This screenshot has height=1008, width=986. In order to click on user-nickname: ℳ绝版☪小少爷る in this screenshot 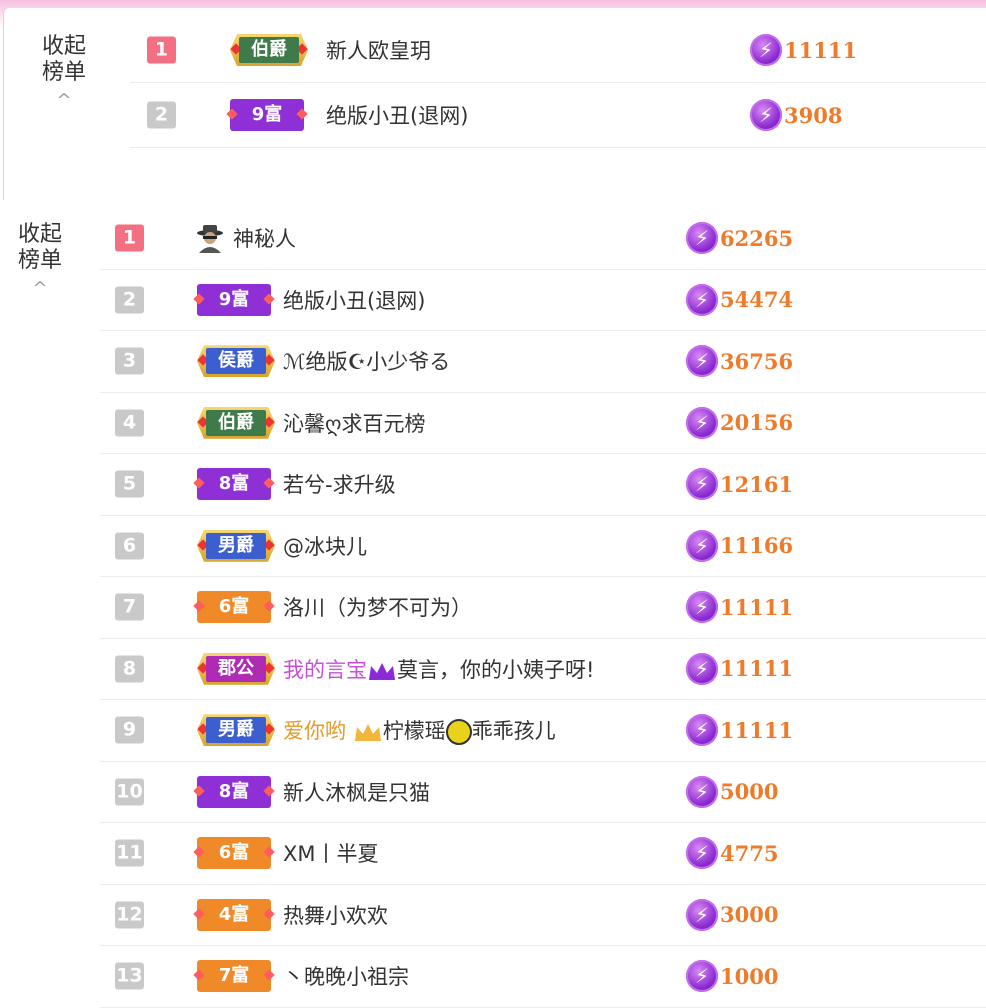, I will do `click(366, 361)`.